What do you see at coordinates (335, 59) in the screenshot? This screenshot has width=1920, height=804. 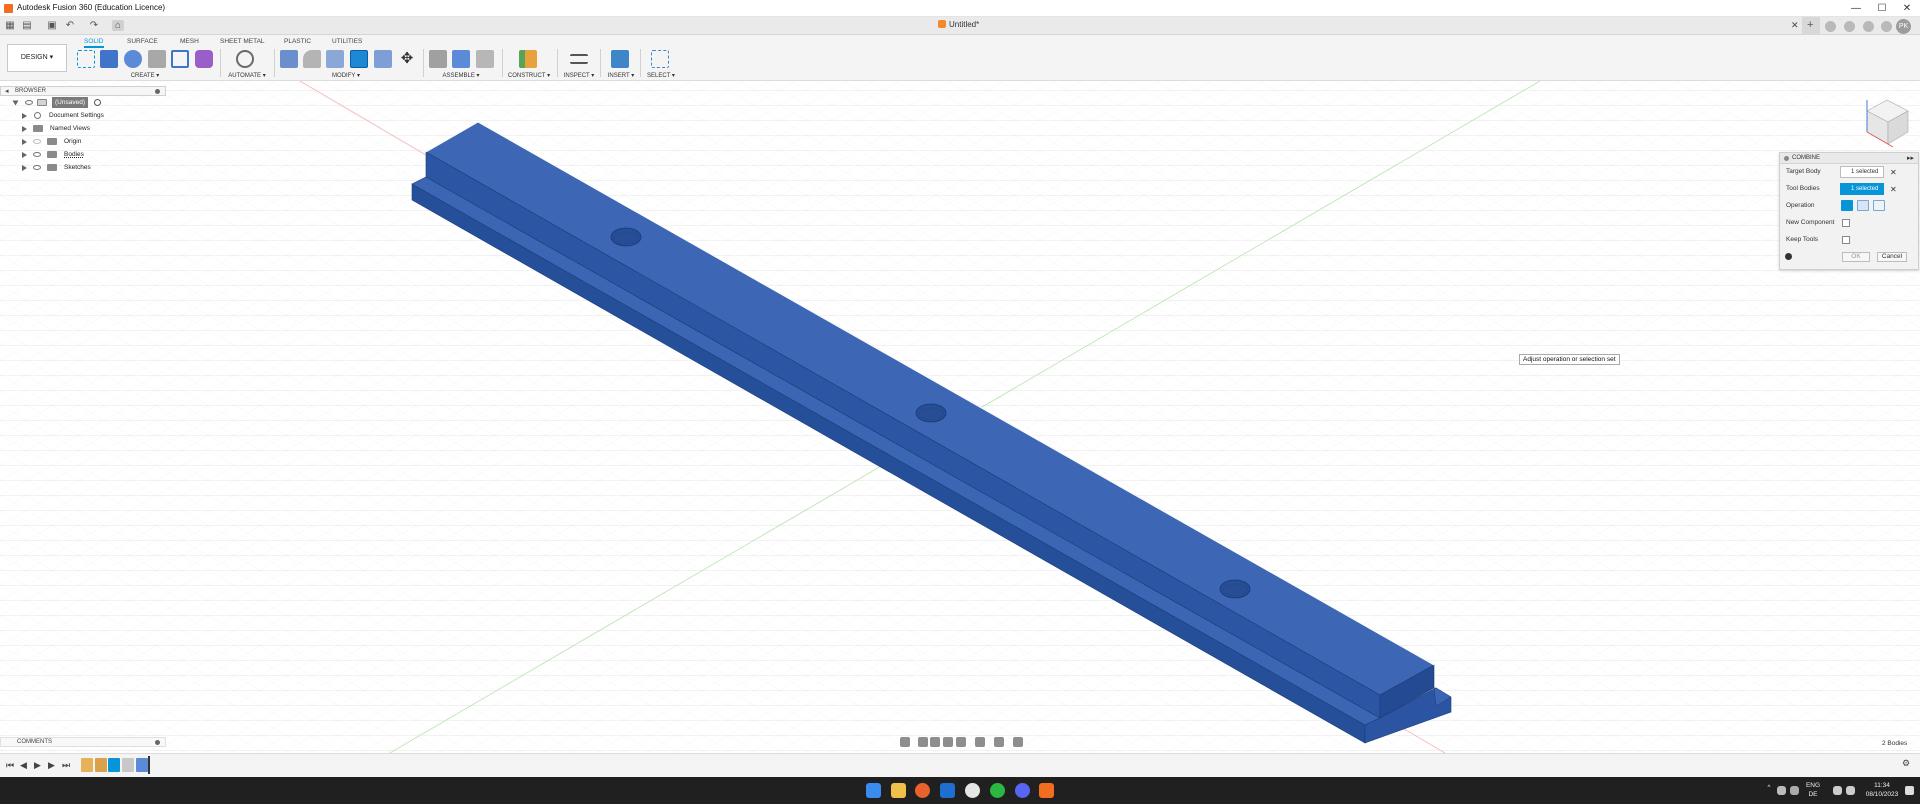 I see `shell-icon` at bounding box center [335, 59].